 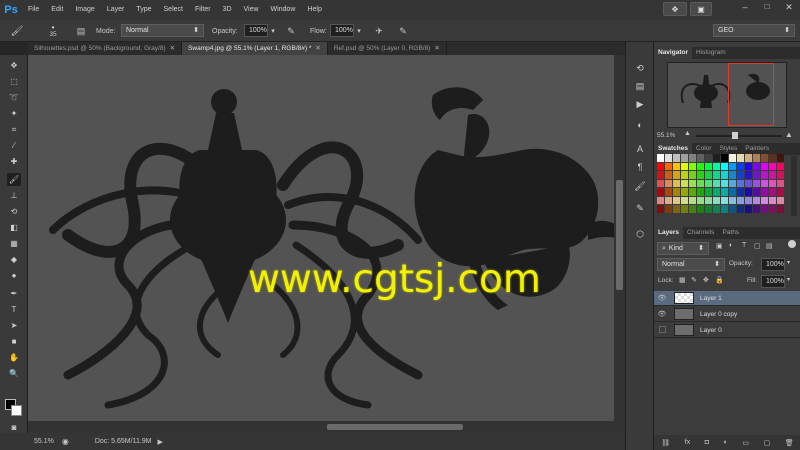 I want to click on pressure-size-icon: ✎, so click(x=403, y=31).